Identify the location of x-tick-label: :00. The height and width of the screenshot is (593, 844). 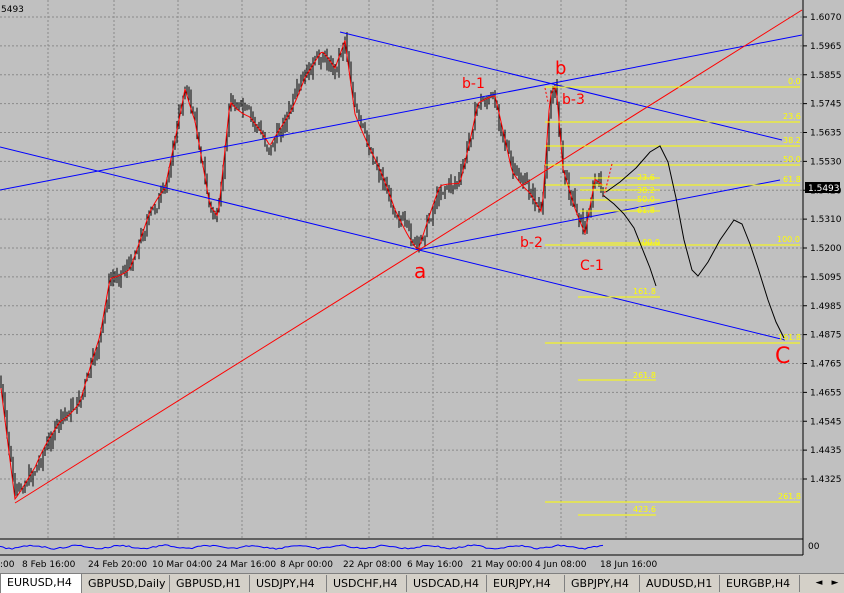
(7, 565).